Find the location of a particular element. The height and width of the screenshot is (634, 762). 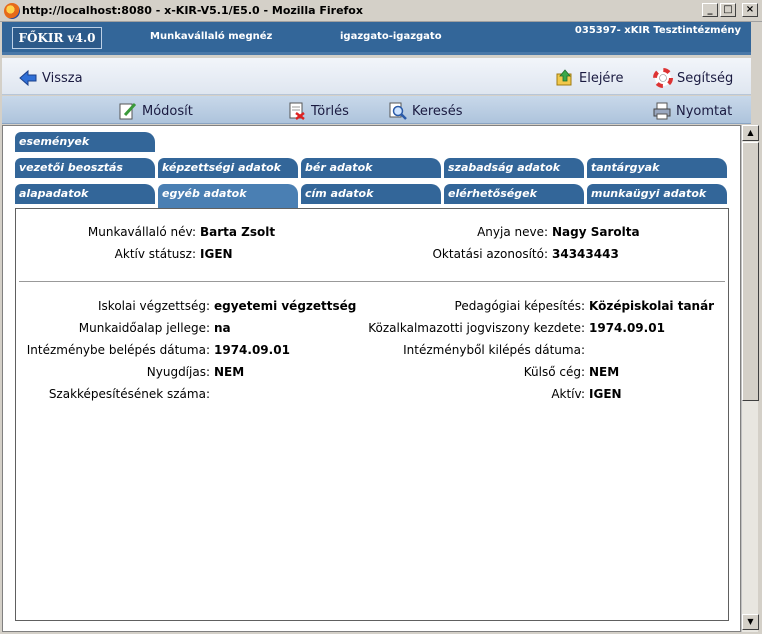

field-value: IGEN is located at coordinates (605, 394).